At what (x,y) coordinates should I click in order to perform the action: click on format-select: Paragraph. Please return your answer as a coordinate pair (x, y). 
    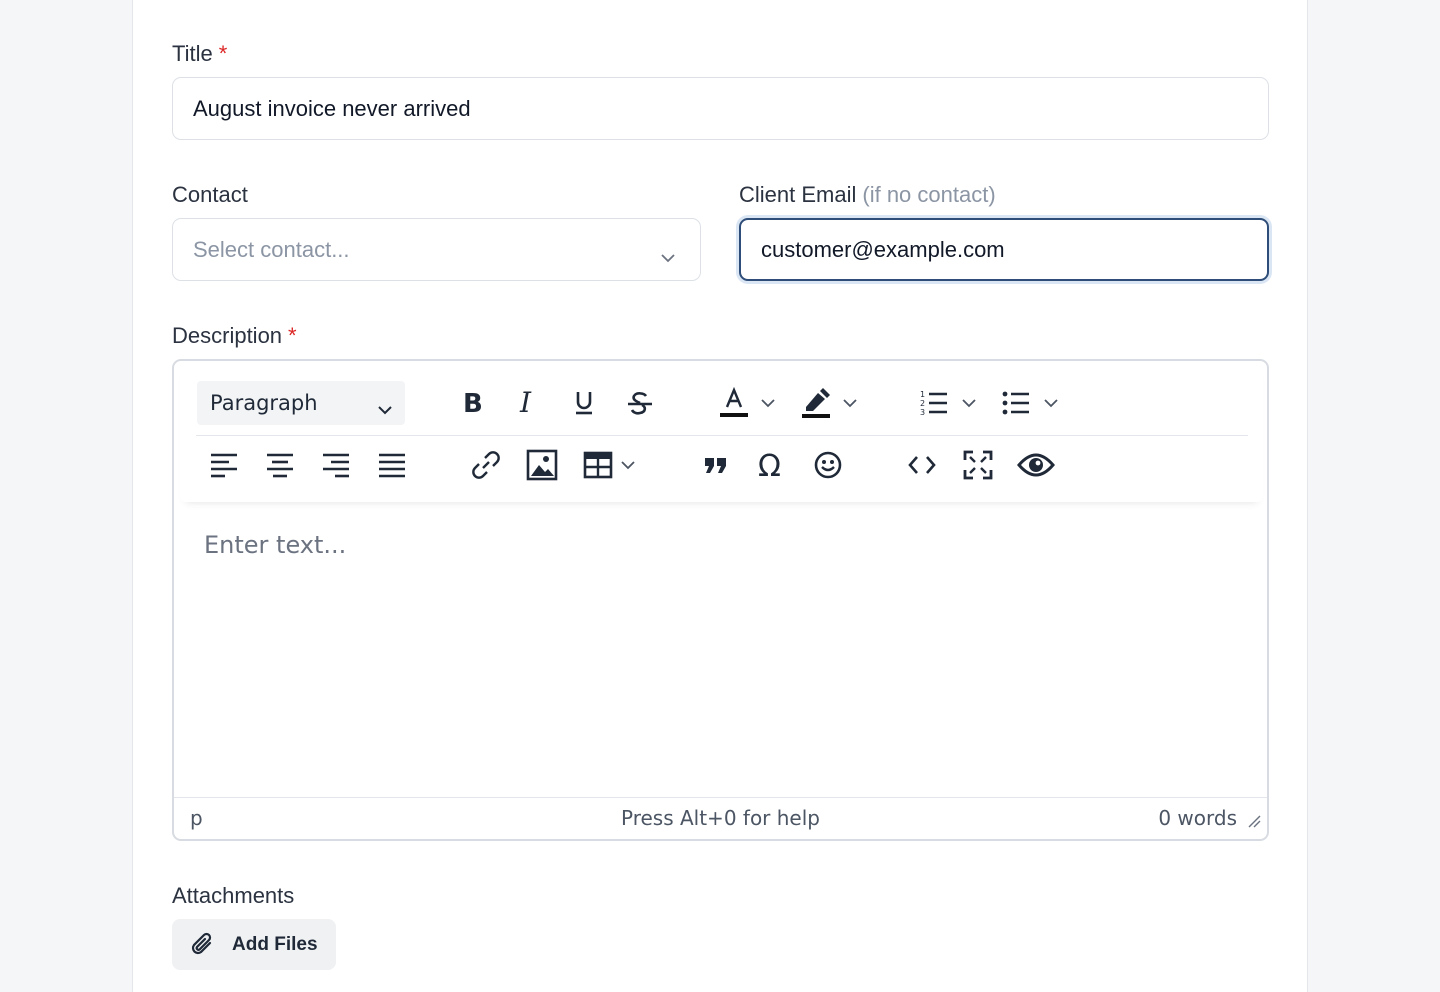
    Looking at the image, I should click on (301, 403).